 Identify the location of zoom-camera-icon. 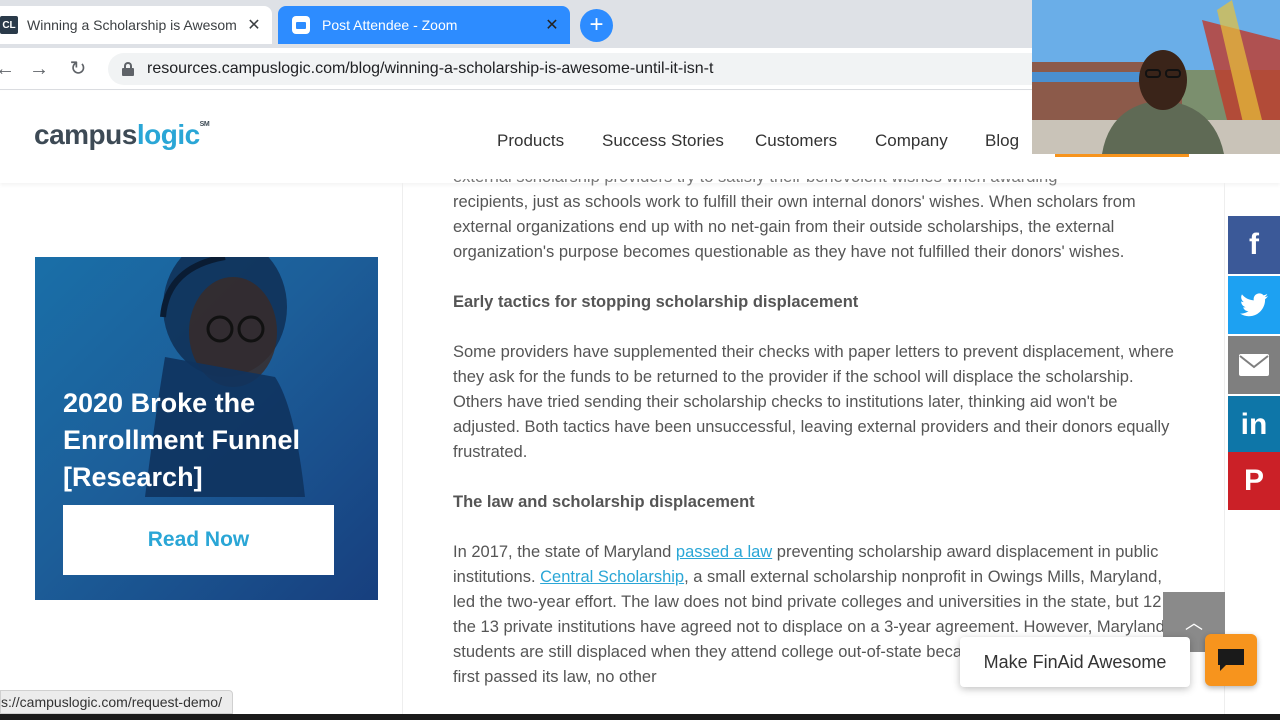
(301, 25).